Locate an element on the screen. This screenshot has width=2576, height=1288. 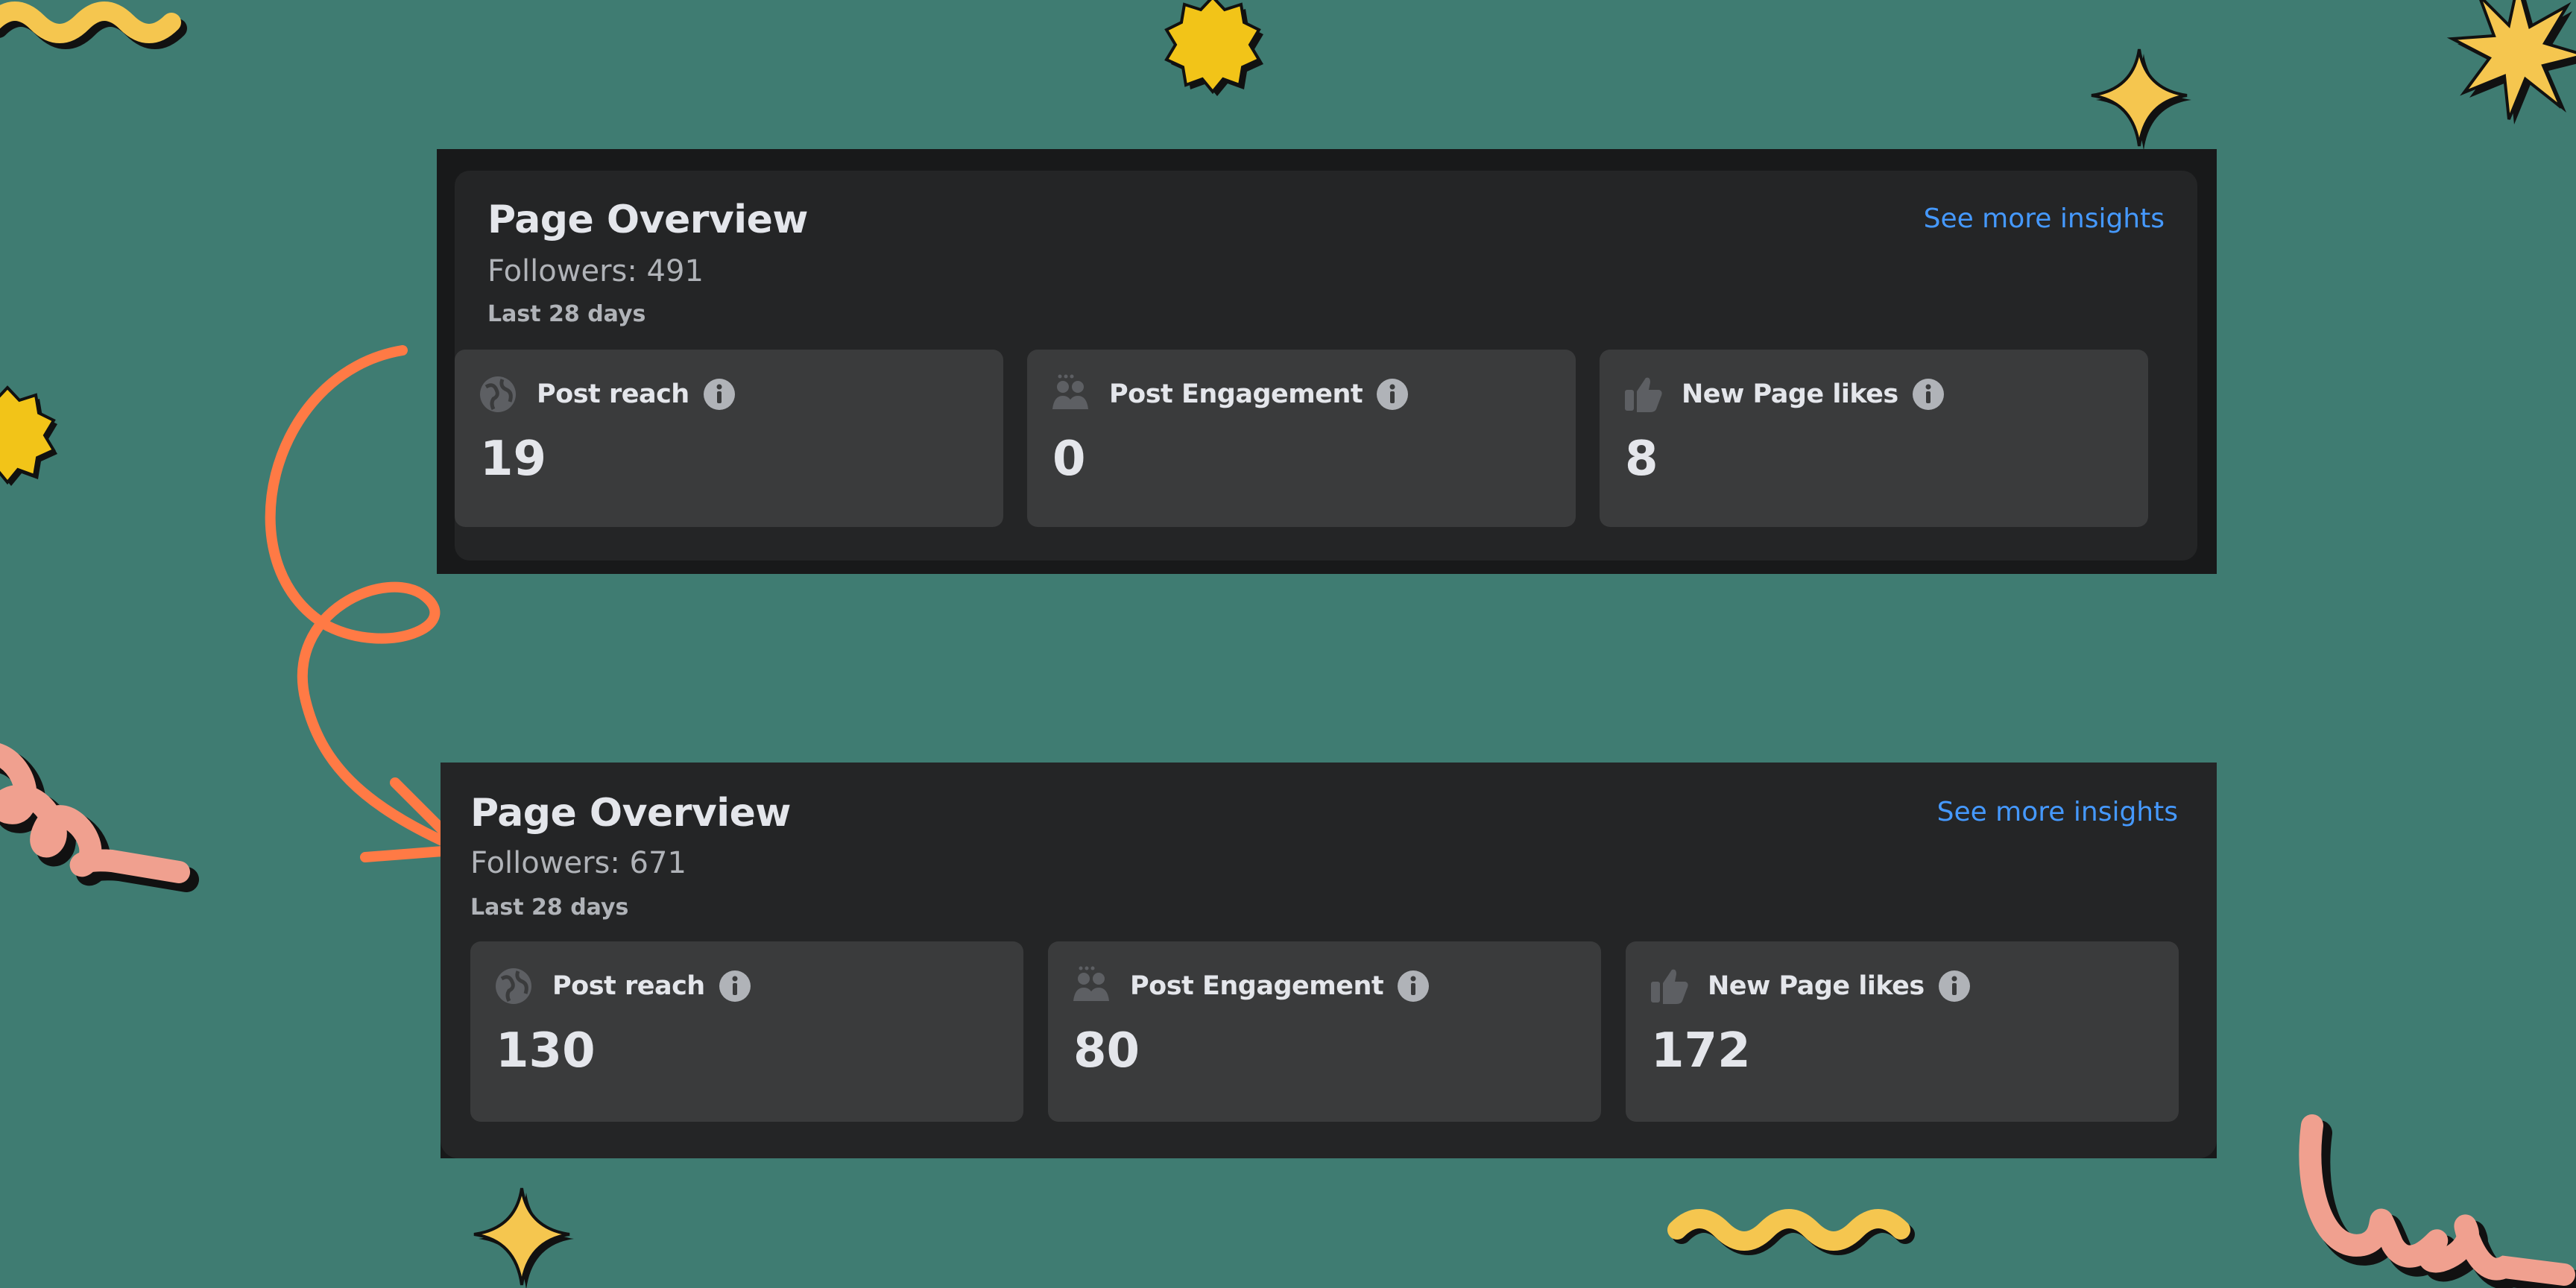
metric-value: 19 is located at coordinates (513, 460).